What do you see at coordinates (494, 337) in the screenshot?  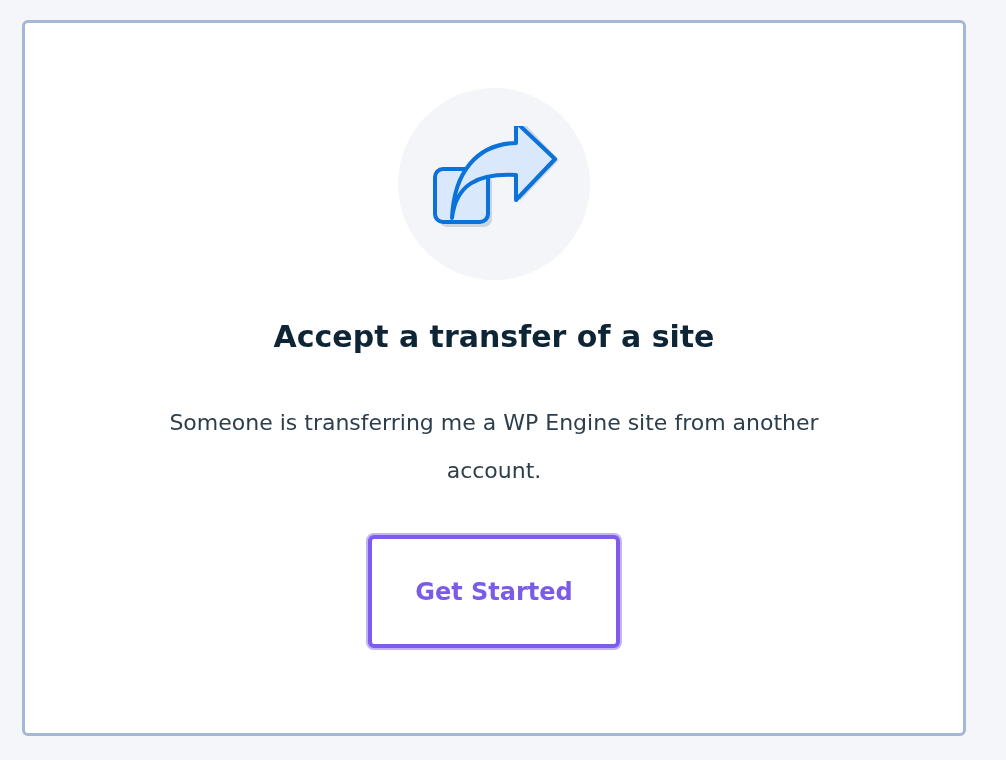 I see `card-title: Accept a transfer of a site` at bounding box center [494, 337].